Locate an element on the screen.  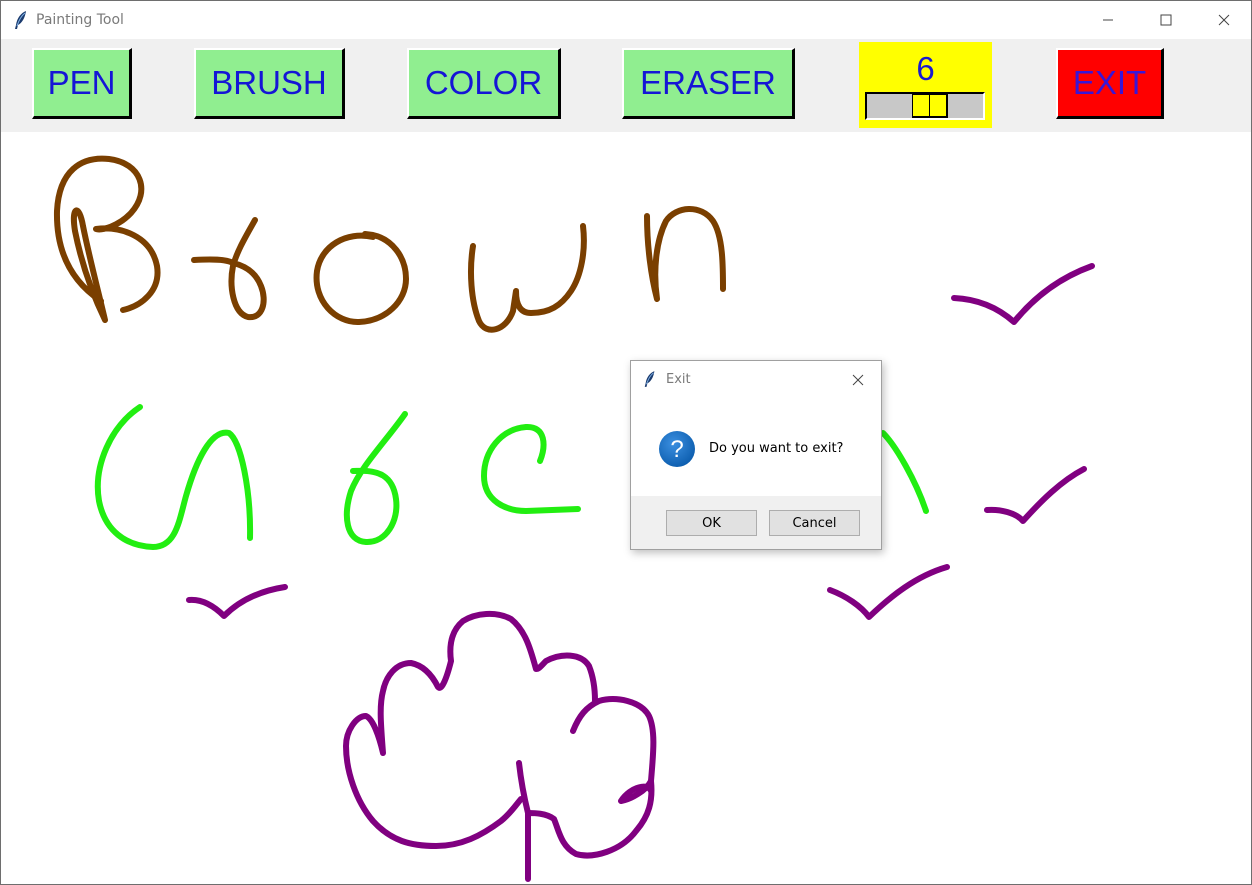
dialog-message: Do you want to exit? is located at coordinates (776, 448).